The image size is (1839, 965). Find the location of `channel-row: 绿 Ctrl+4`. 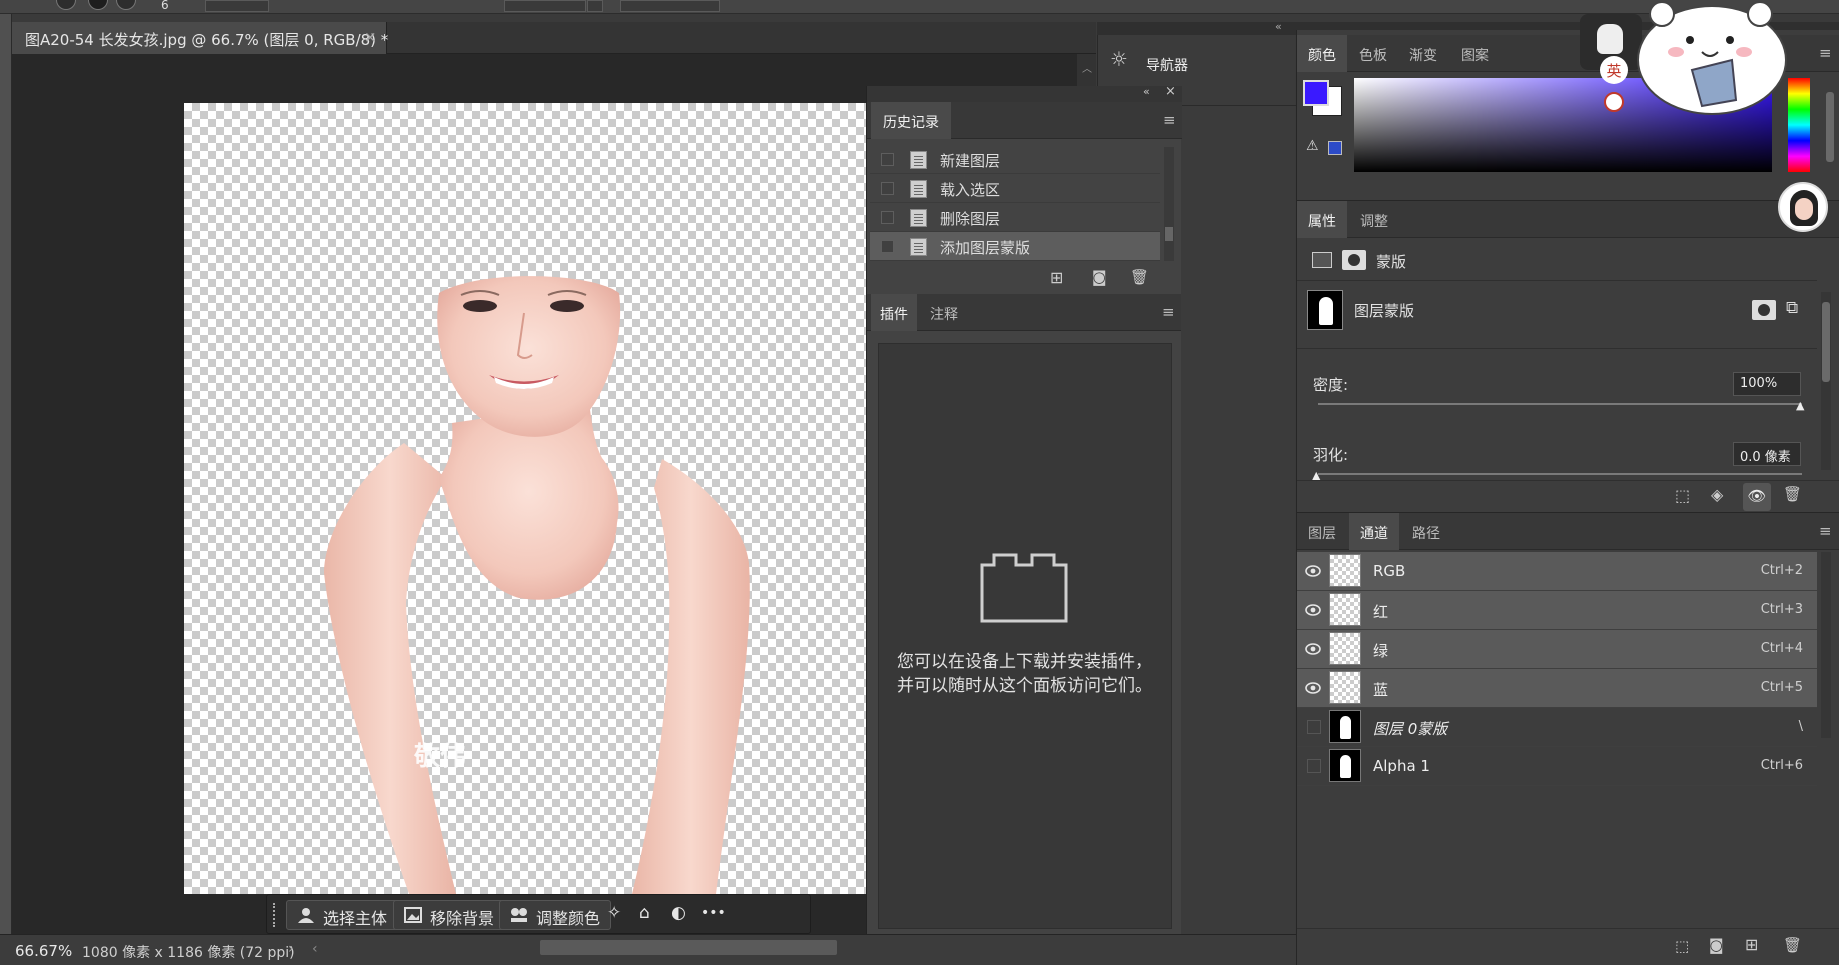

channel-row: 绿 Ctrl+4 is located at coordinates (1557, 649).